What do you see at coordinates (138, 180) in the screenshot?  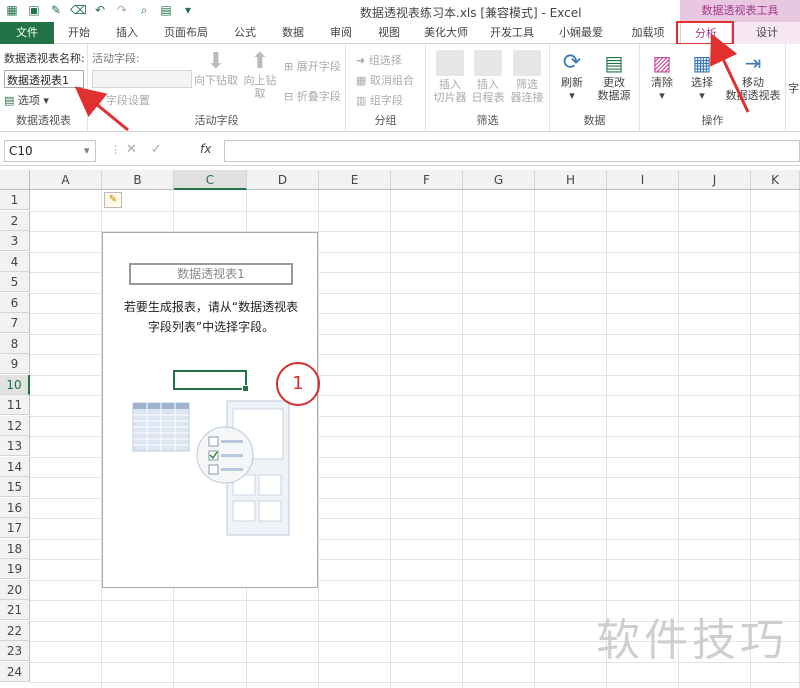 I see `column-header-b: B` at bounding box center [138, 180].